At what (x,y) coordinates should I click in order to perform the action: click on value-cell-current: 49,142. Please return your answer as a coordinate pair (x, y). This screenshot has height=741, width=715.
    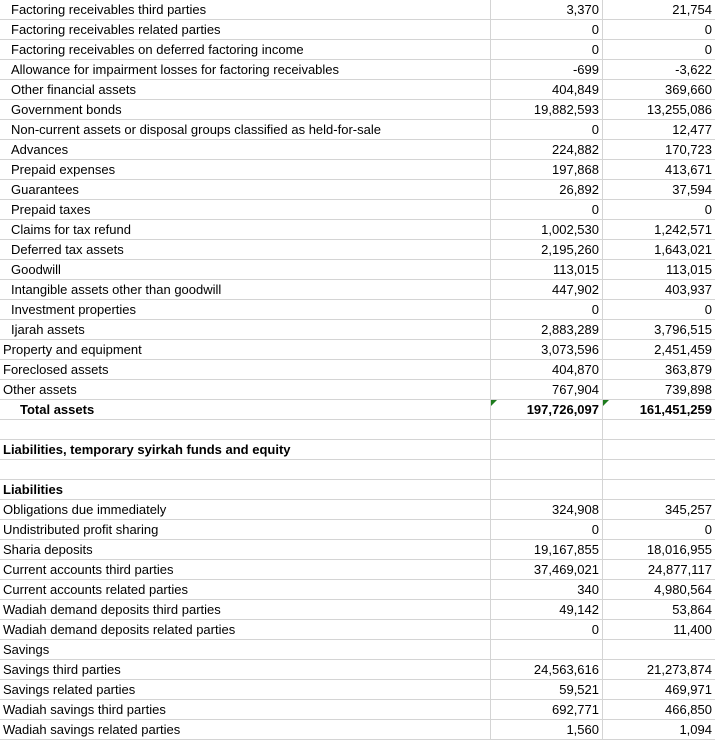
    Looking at the image, I should click on (547, 609).